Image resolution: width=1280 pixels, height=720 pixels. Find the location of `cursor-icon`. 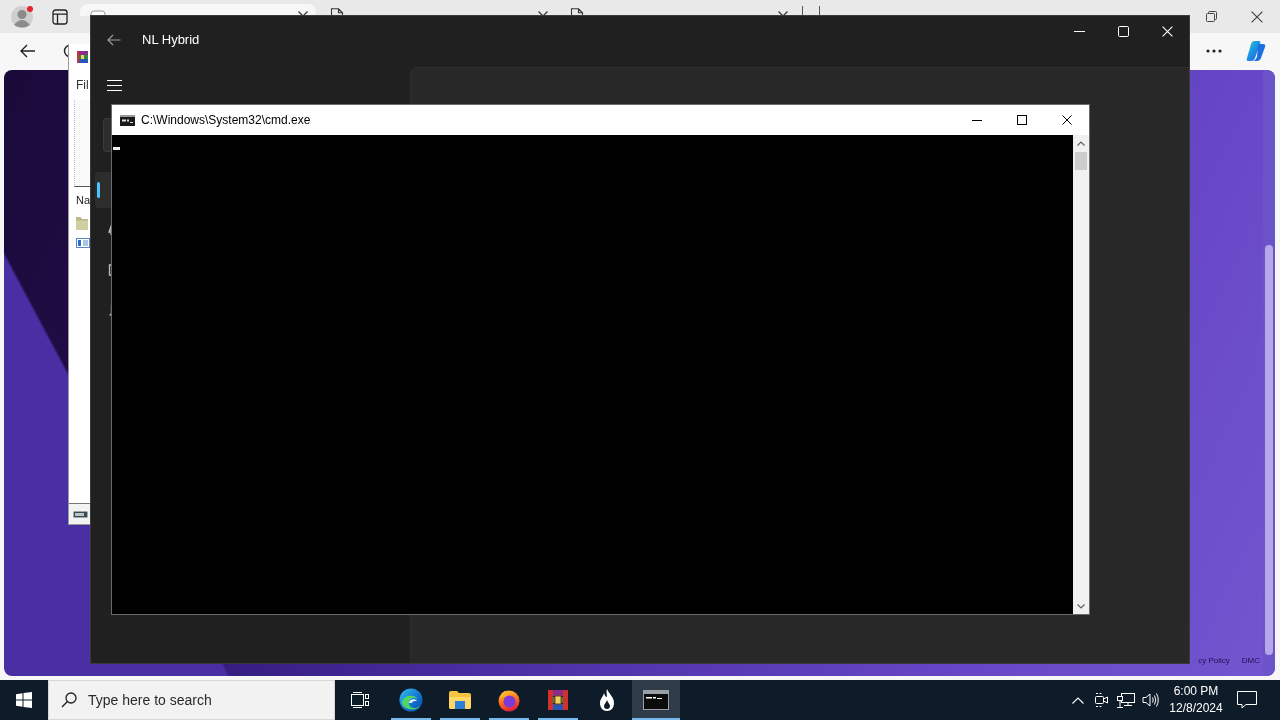

cursor-icon is located at coordinates (116, 148).